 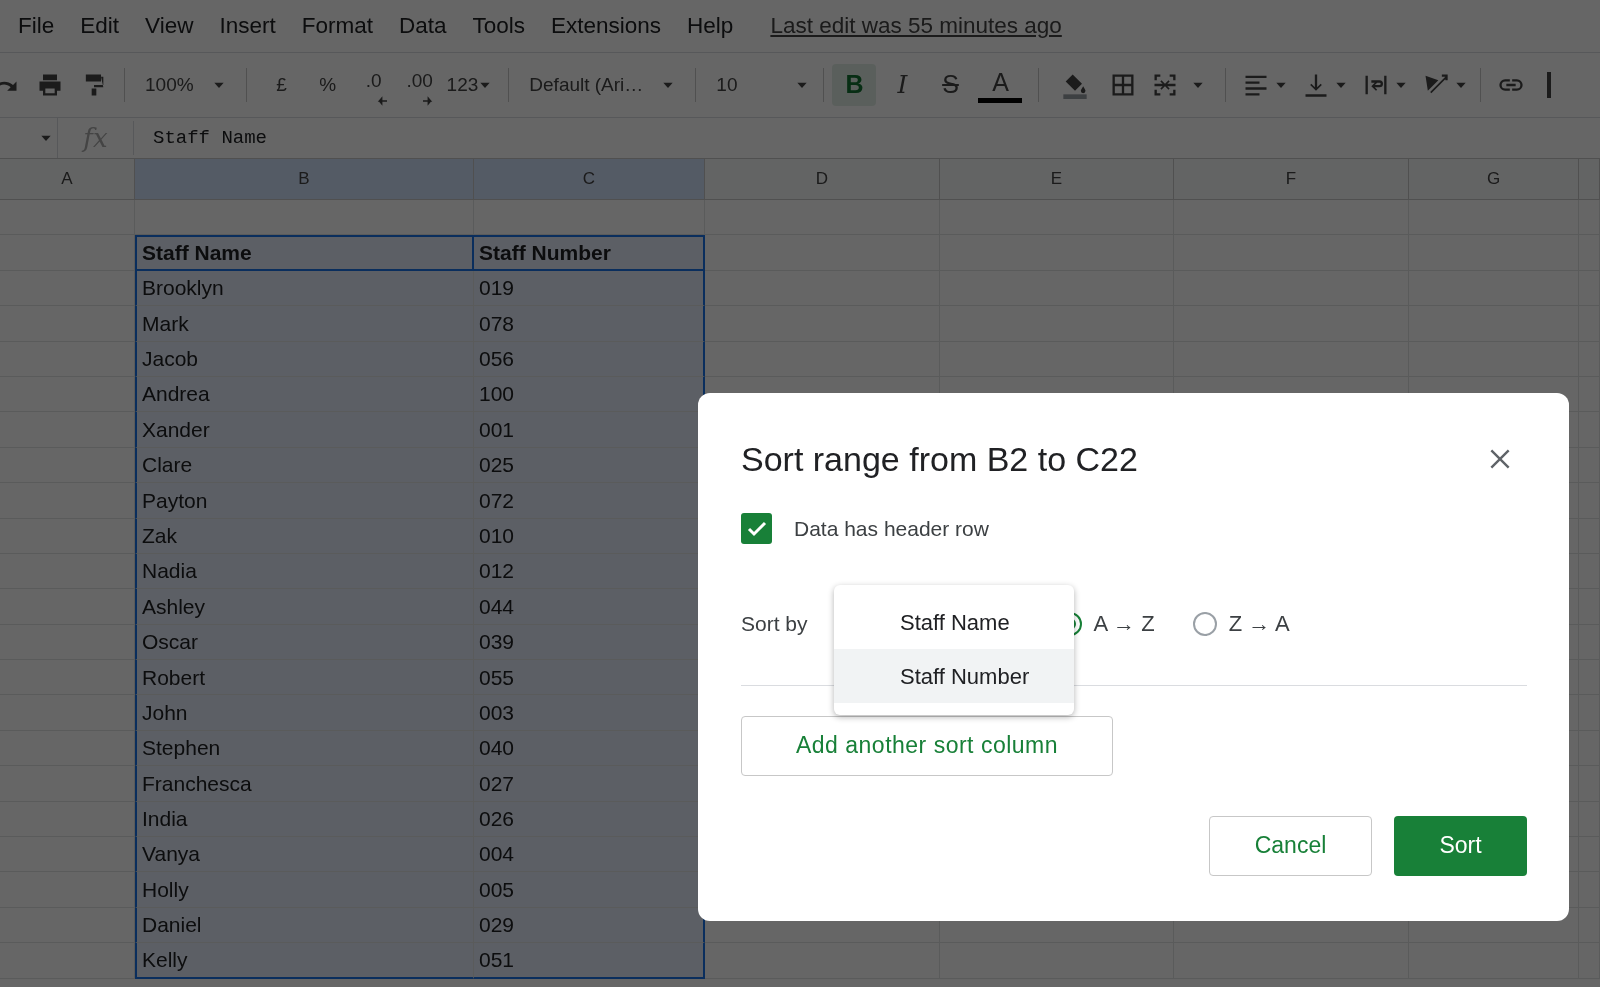 I want to click on toolbar-icon, so click(x=1549, y=85).